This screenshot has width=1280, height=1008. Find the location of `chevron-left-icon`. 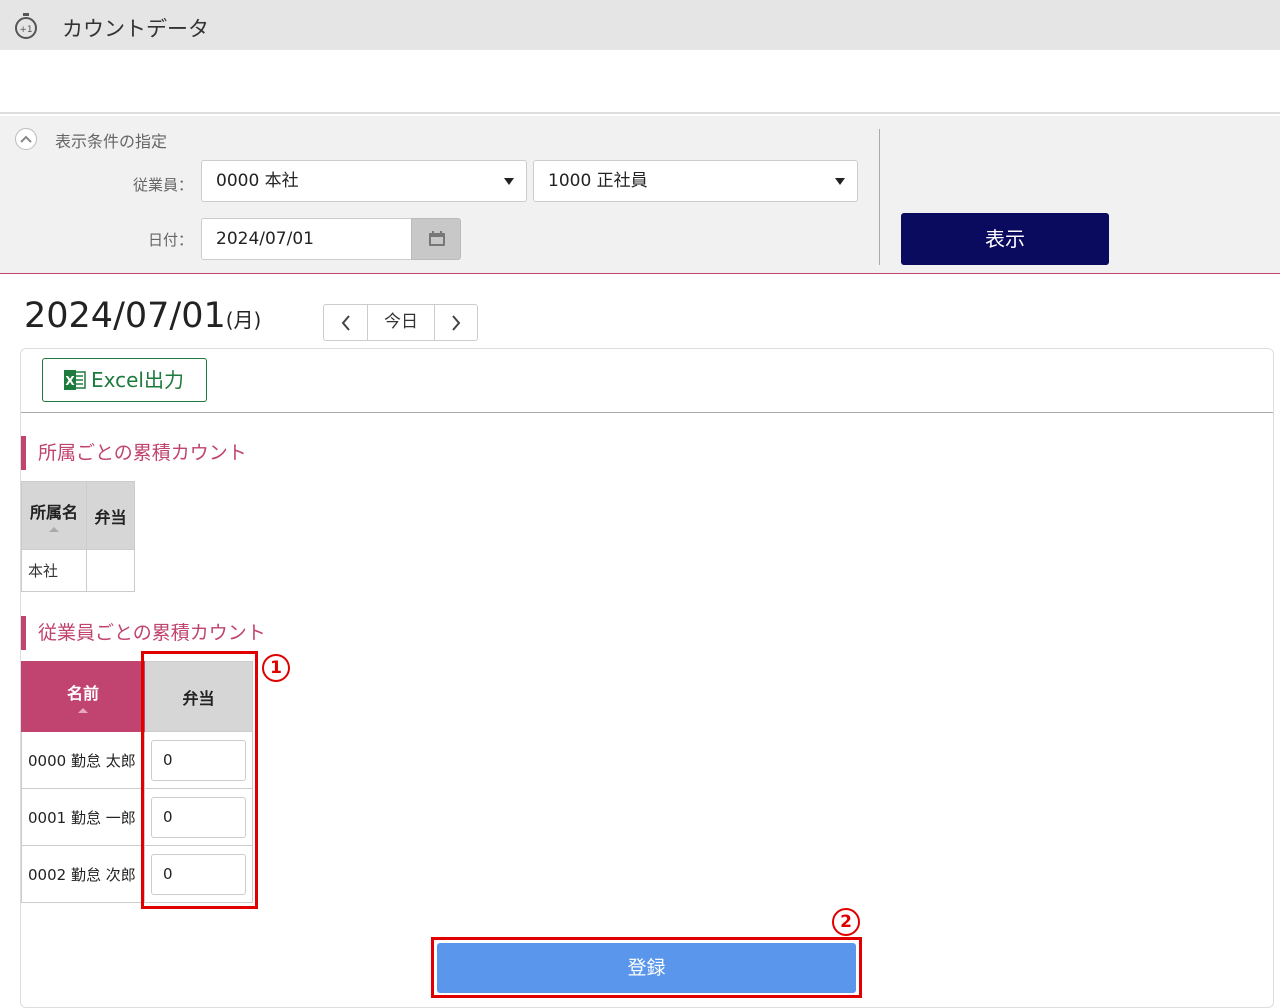

chevron-left-icon is located at coordinates (345, 323).